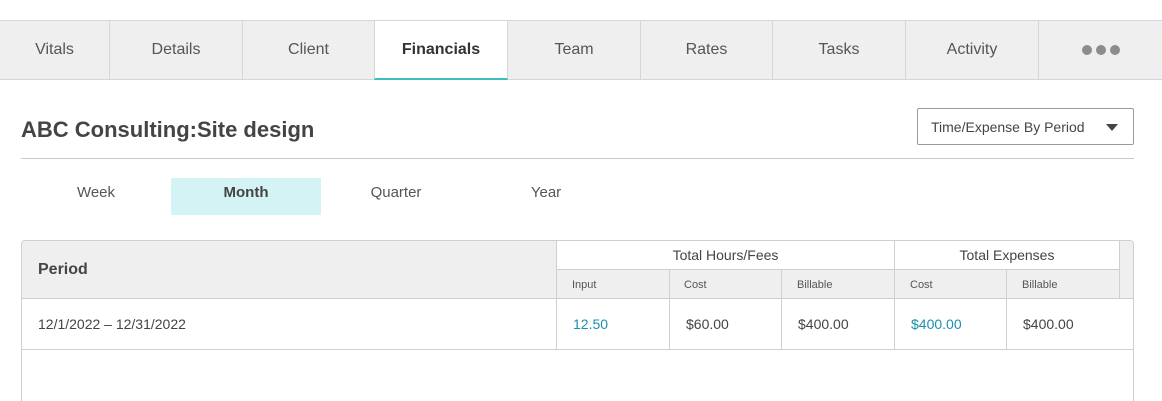 This screenshot has width=1162, height=401. I want to click on input-column-header: Input, so click(584, 284).